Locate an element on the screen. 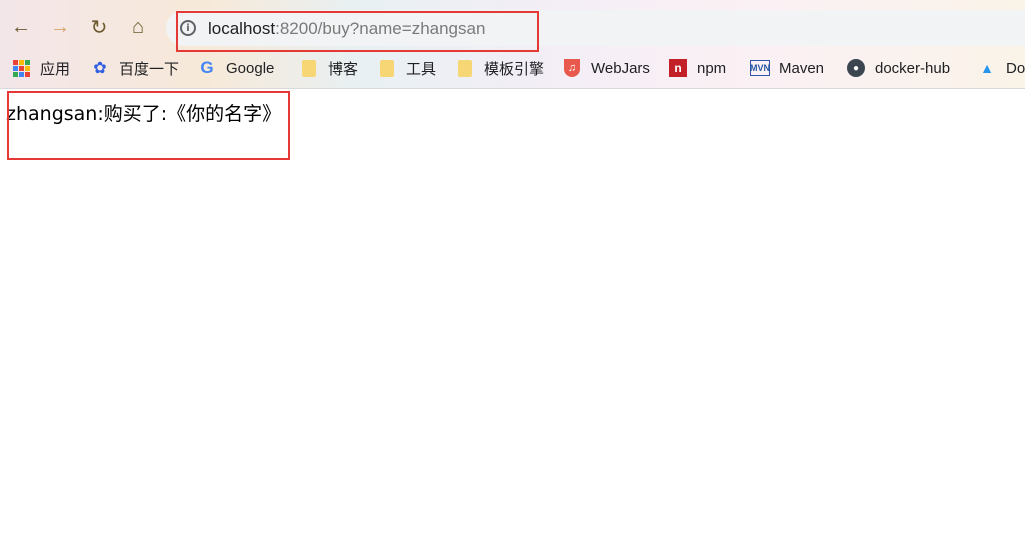  bookmark-apps: 应用 is located at coordinates (41, 68).